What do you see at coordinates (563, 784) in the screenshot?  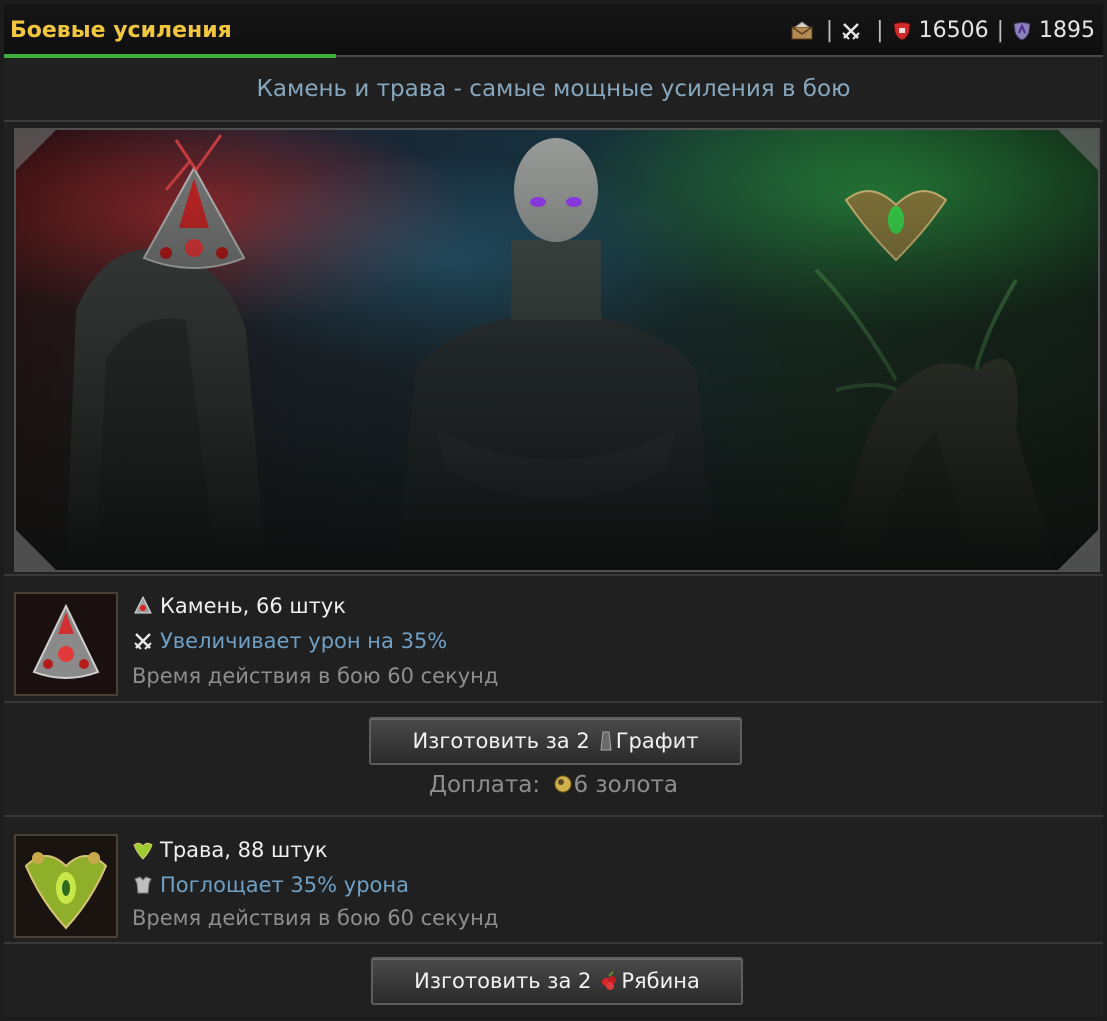 I see `gold-coin-icon` at bounding box center [563, 784].